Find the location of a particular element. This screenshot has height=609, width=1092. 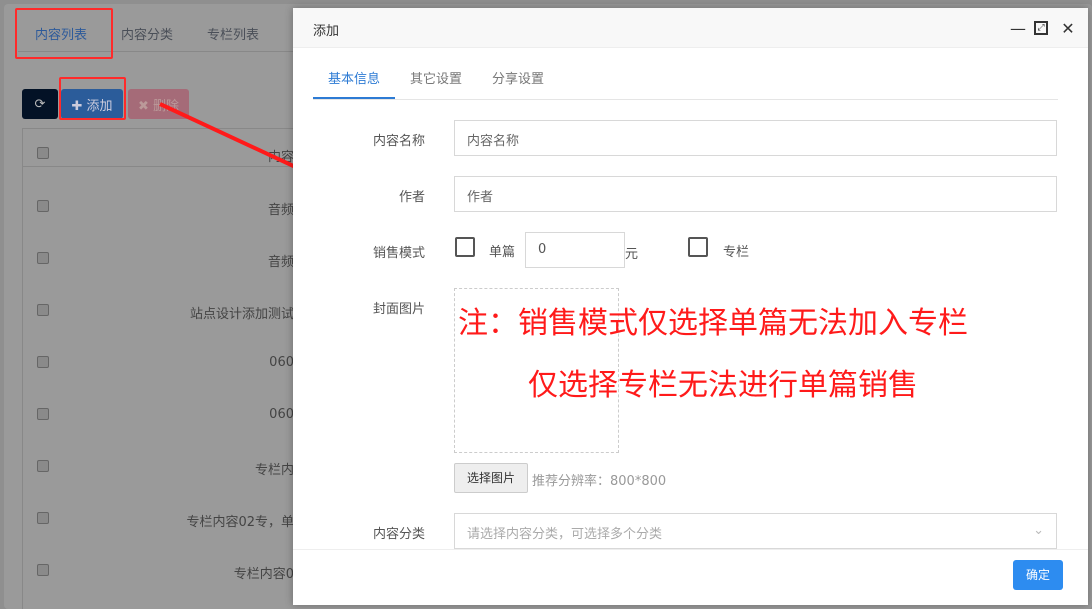

dialog-header: 添加 — ⤢ ✕ is located at coordinates (690, 28).